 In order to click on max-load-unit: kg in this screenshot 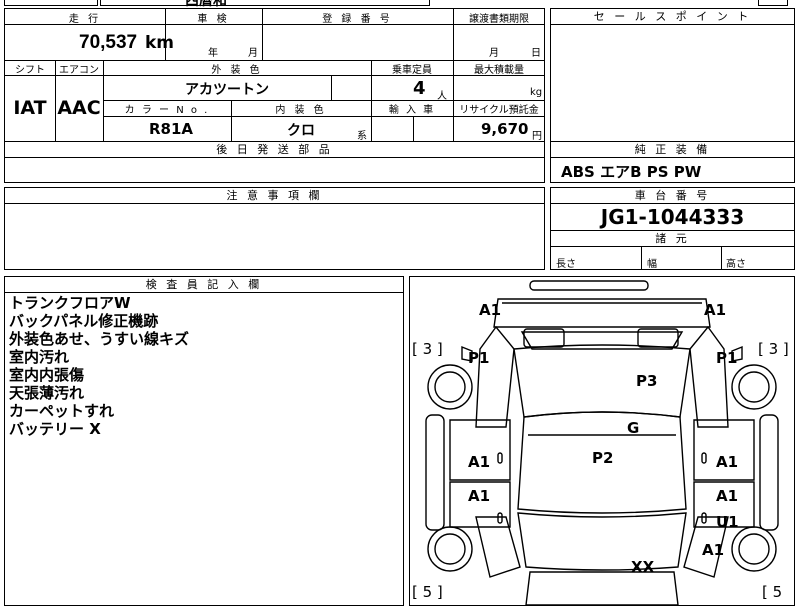, I will do `click(536, 92)`.